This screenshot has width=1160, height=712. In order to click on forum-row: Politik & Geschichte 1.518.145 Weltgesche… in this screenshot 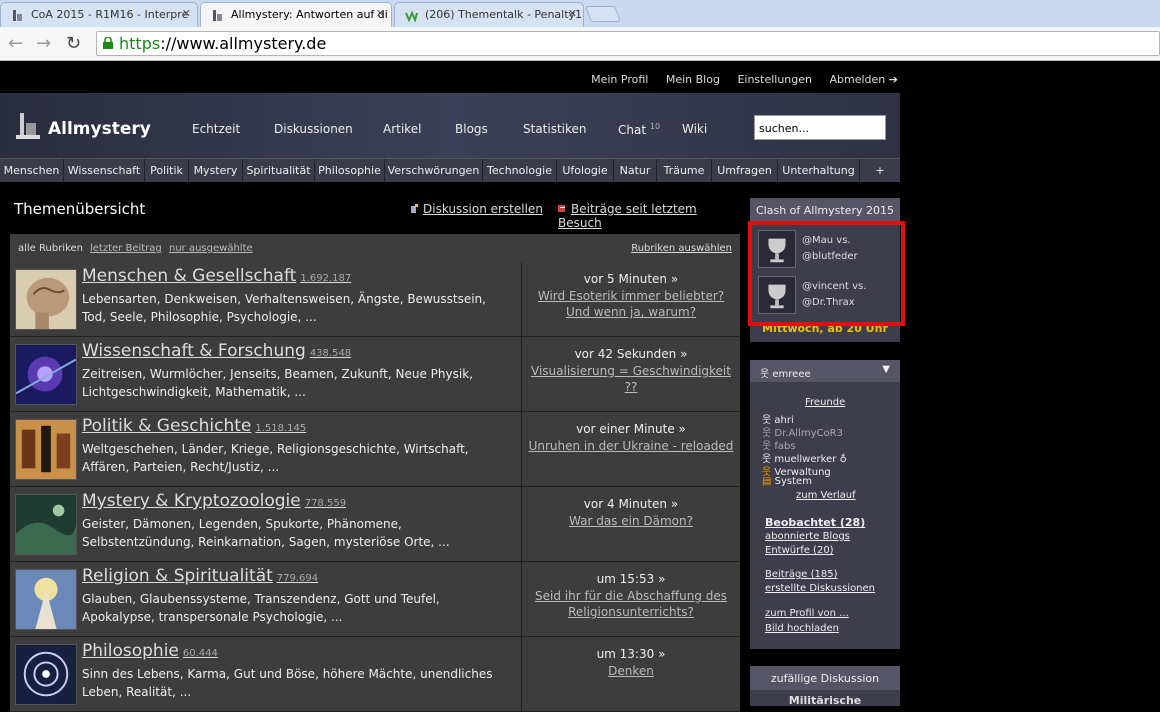, I will do `click(375, 449)`.